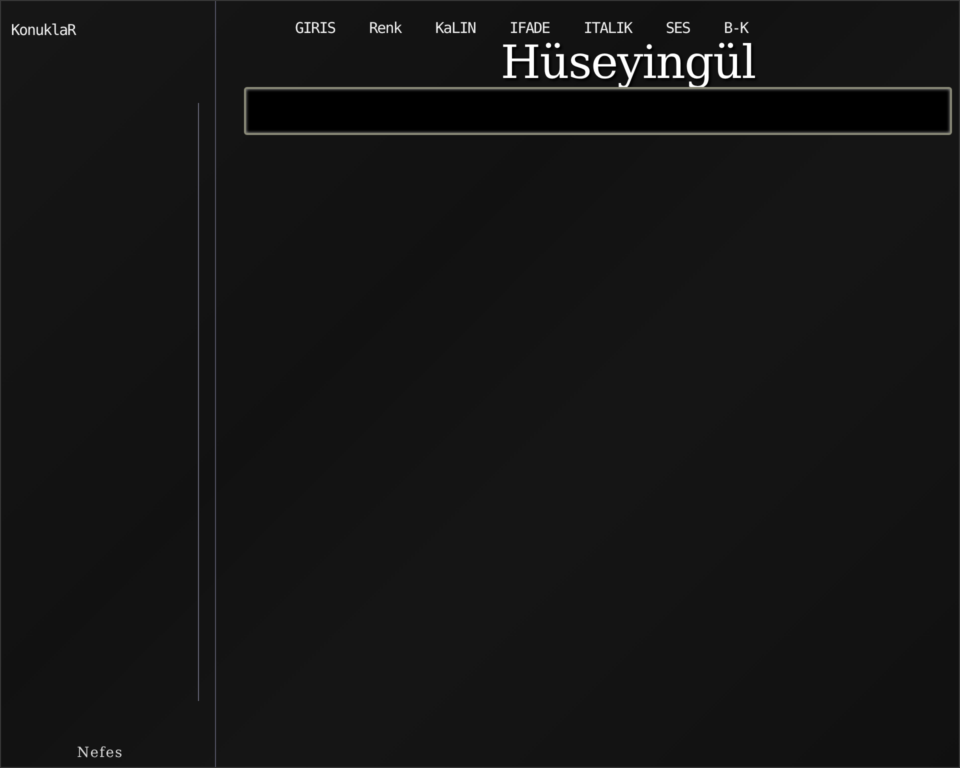 This screenshot has width=960, height=768. What do you see at coordinates (385, 28) in the screenshot?
I see `nav-button: Renk` at bounding box center [385, 28].